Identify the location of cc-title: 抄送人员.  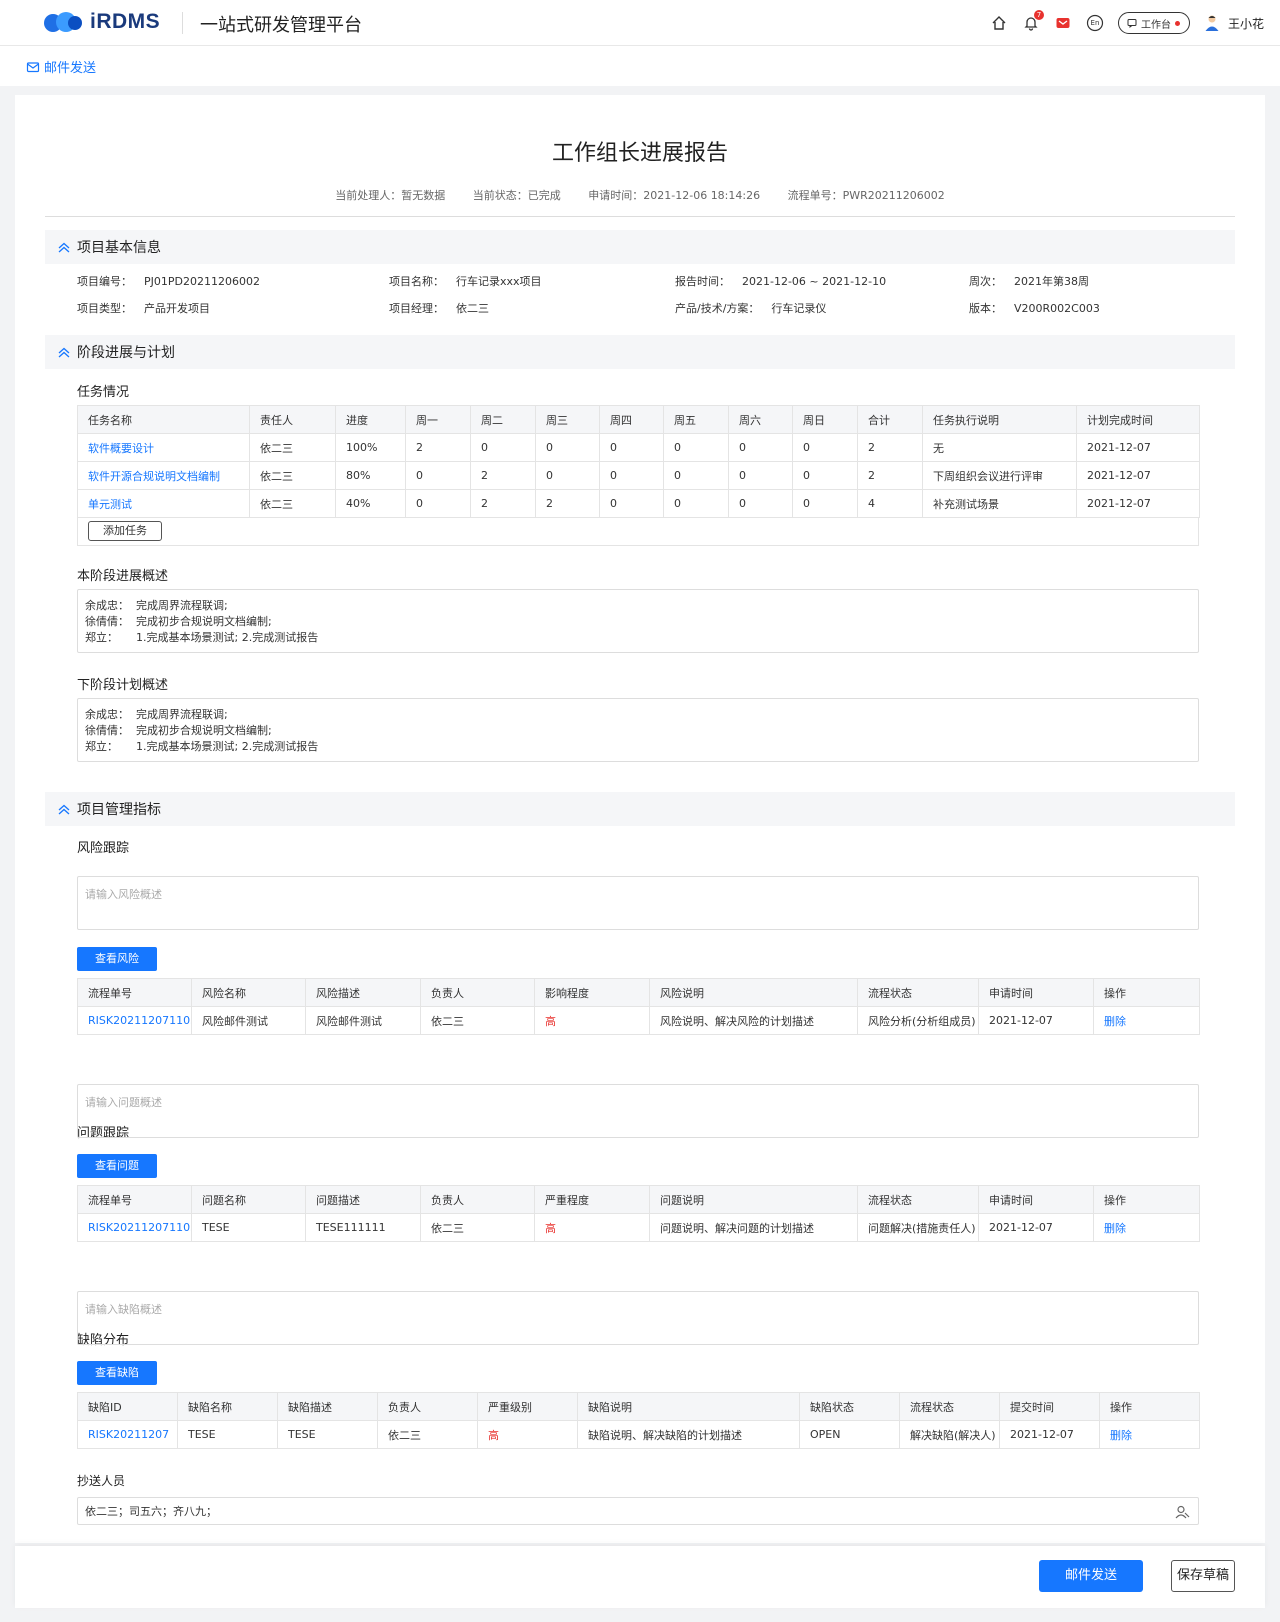
(101, 1481).